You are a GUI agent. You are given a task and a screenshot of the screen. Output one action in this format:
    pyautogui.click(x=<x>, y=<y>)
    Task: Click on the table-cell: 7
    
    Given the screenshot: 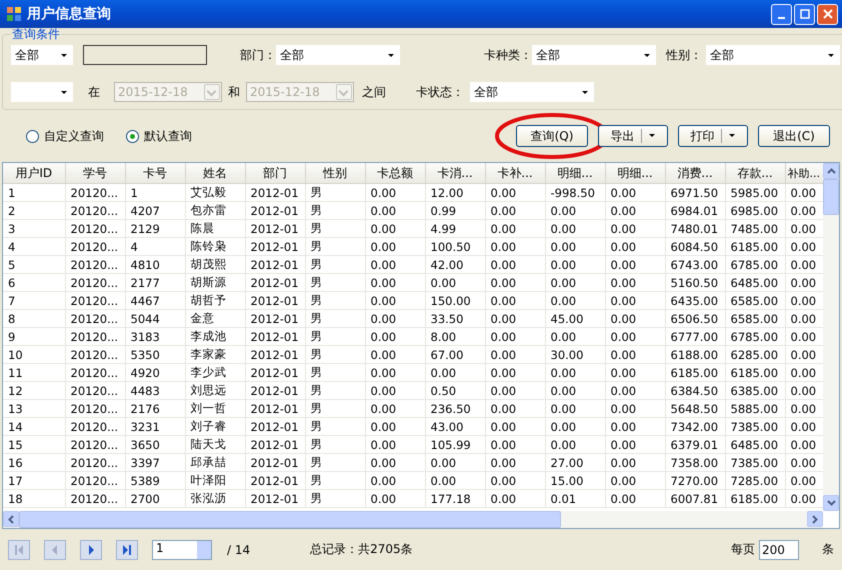 What is the action you would take?
    pyautogui.click(x=34, y=301)
    